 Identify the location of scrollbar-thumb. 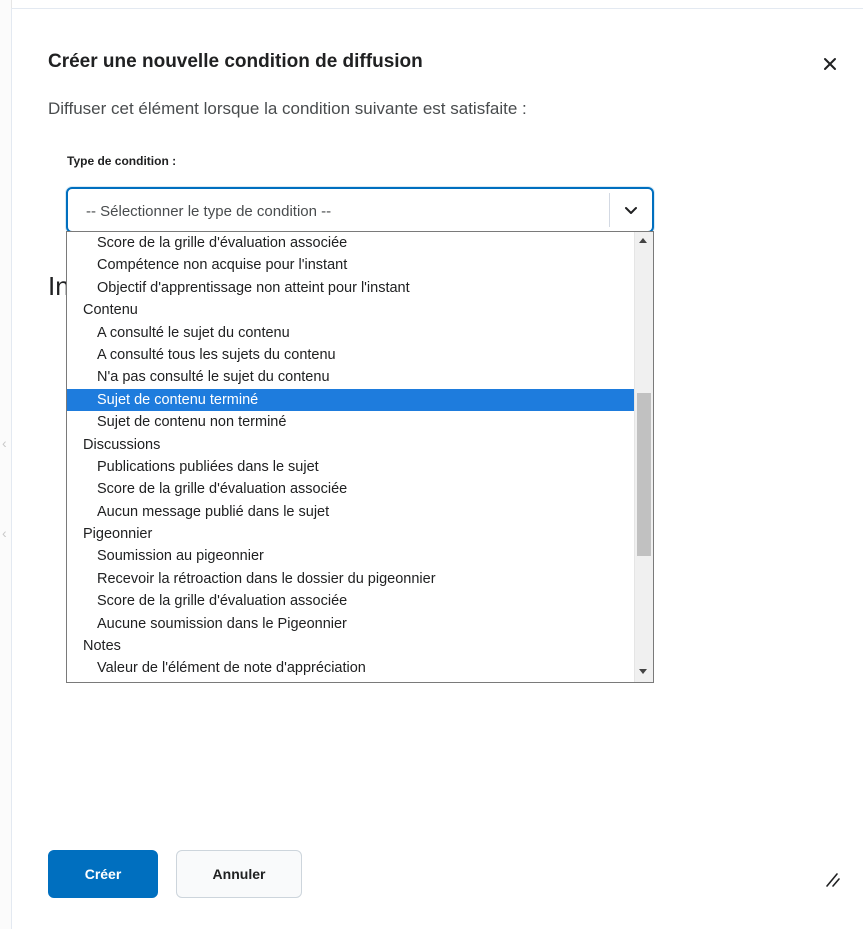
(644, 474).